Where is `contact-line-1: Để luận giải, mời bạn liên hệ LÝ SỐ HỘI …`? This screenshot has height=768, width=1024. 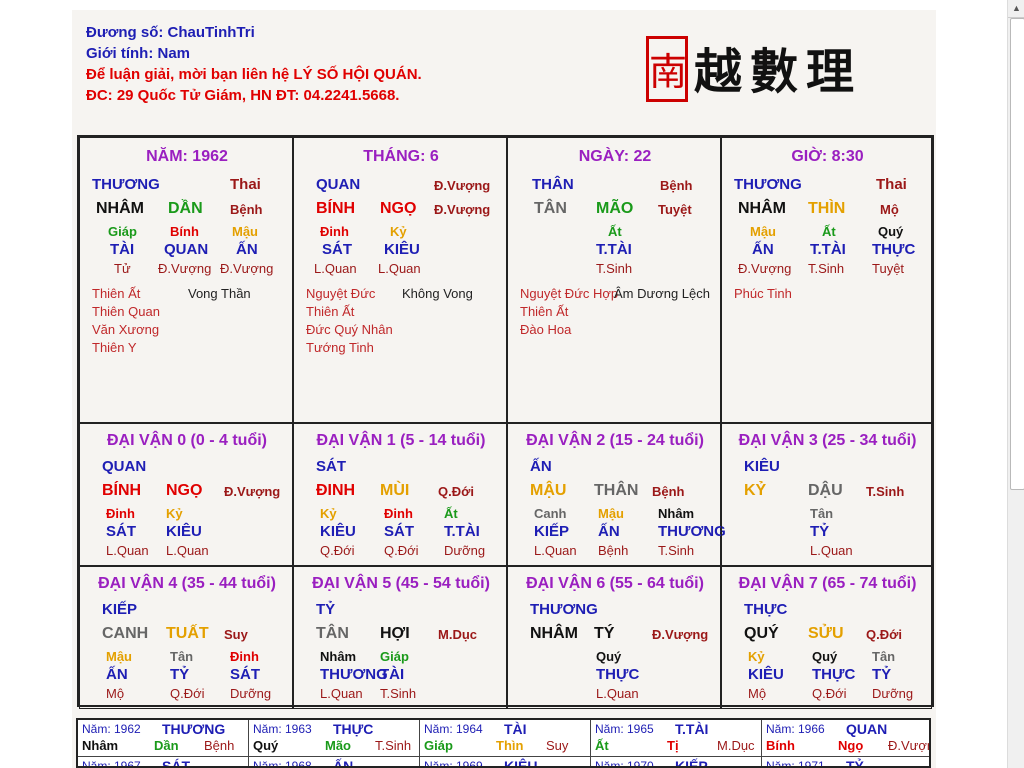
contact-line-1: Để luận giải, mời bạn liên hệ LÝ SỐ HỘI … is located at coordinates (254, 74).